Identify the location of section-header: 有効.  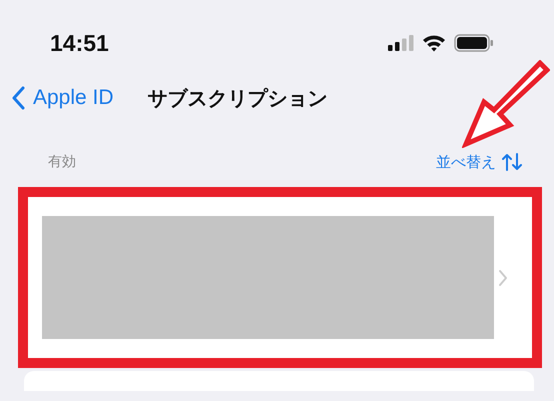
(62, 162).